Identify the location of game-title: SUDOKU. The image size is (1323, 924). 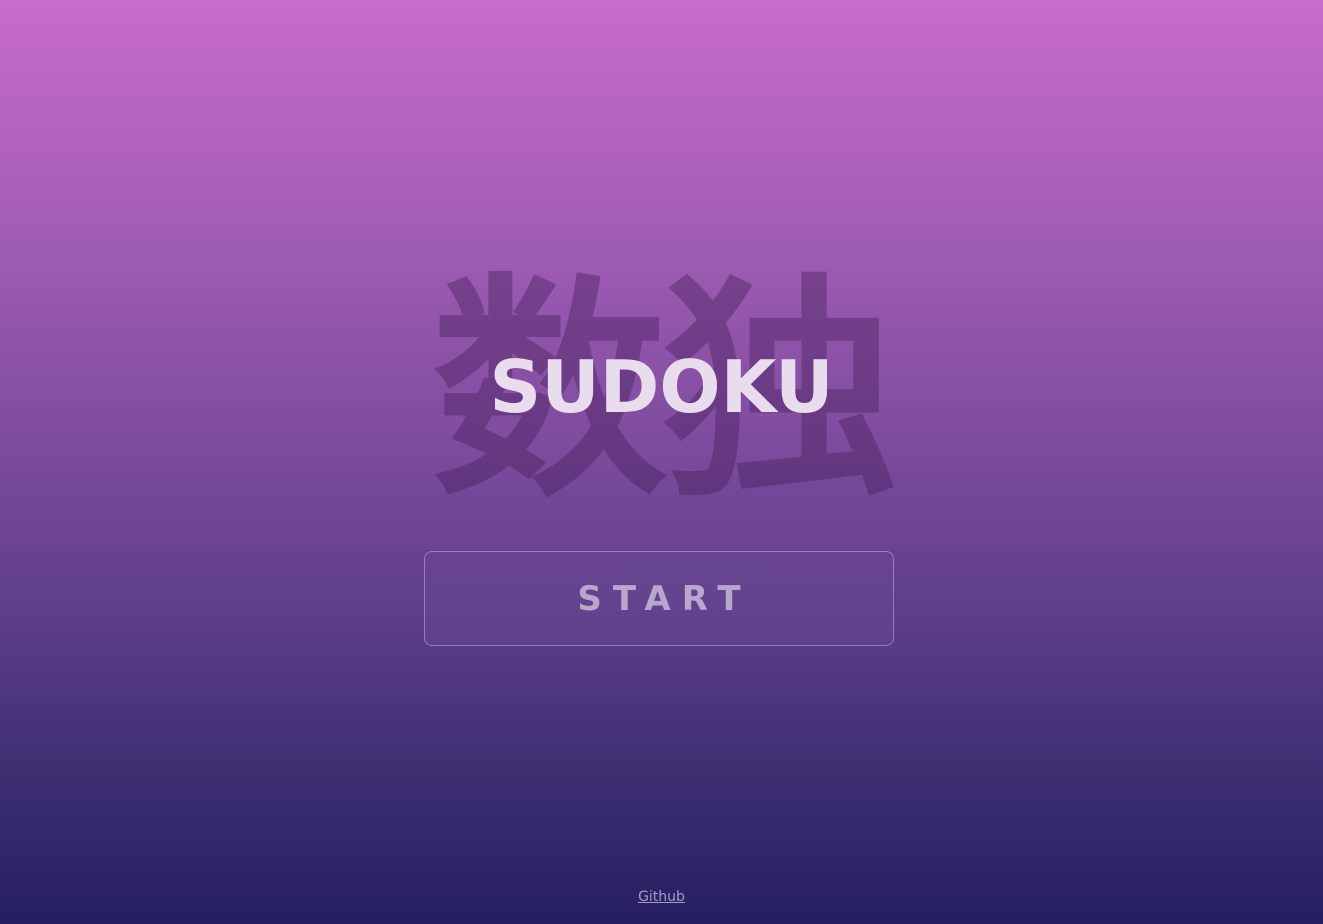
(661, 387).